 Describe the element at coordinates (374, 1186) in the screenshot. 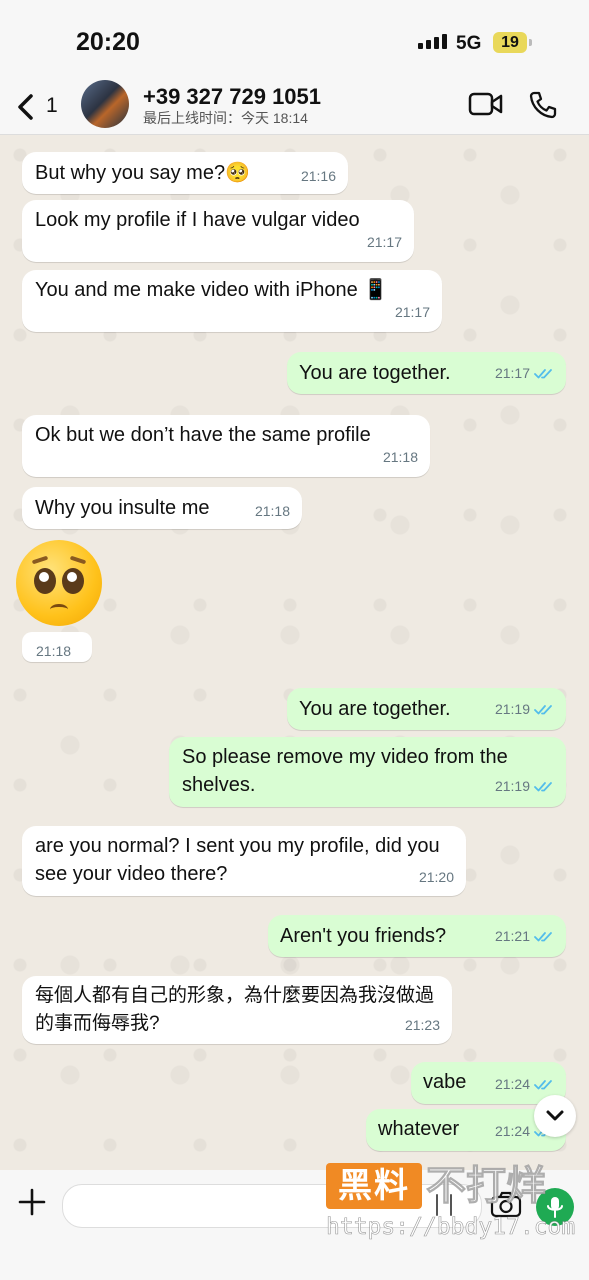

I see `watermark-brand: 黑料` at that location.